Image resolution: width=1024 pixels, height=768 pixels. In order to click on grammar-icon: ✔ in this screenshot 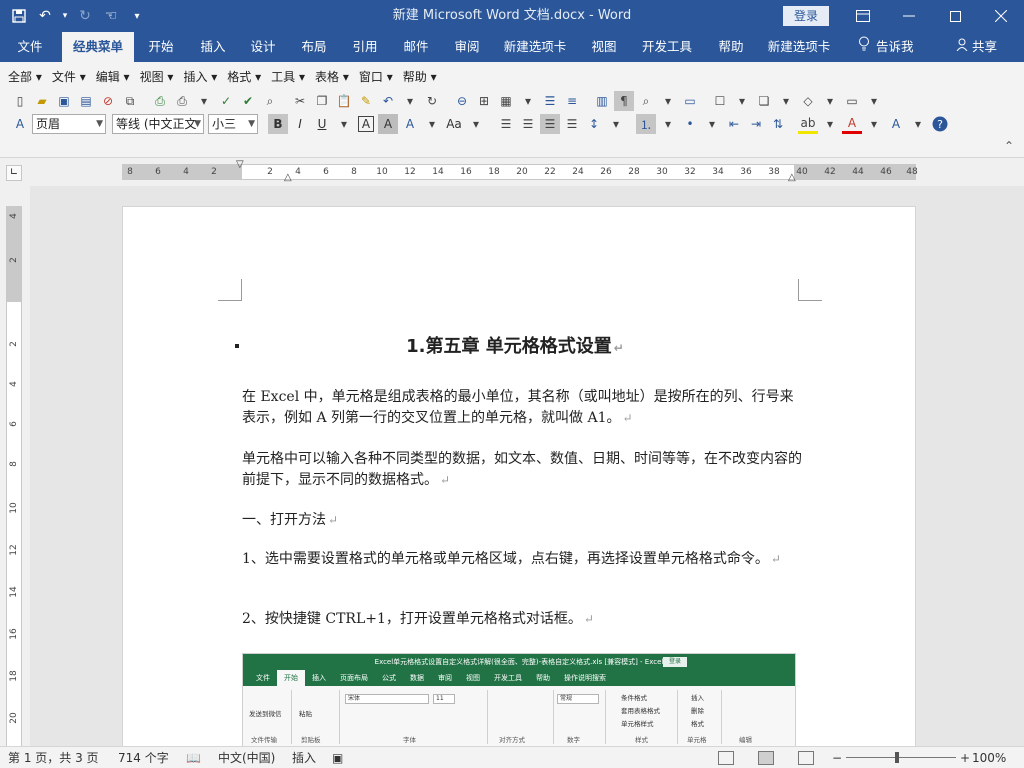, I will do `click(248, 101)`.